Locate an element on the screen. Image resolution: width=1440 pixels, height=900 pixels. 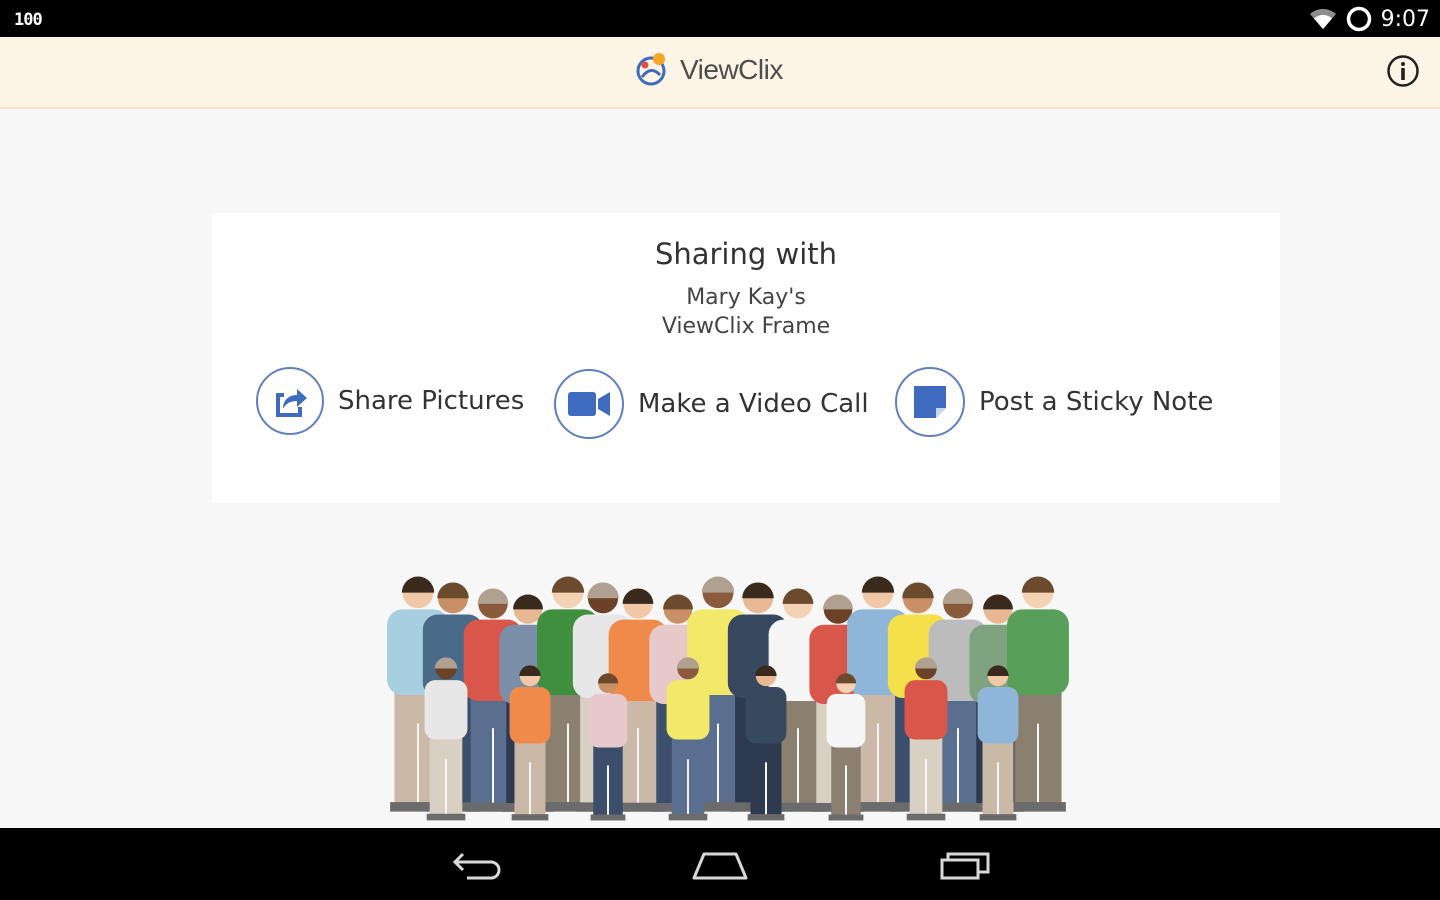
battery-level: 100 is located at coordinates (28, 20).